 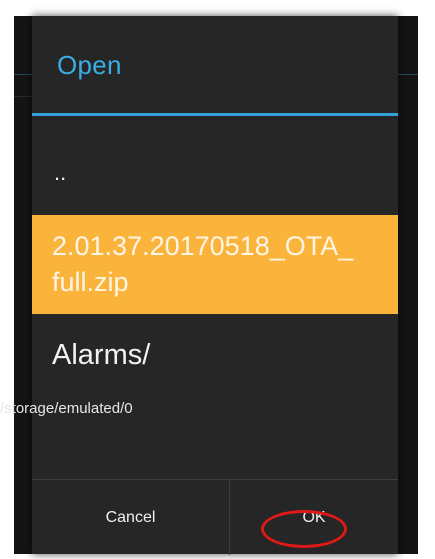 What do you see at coordinates (130, 517) in the screenshot?
I see `cancel-button: Cancel` at bounding box center [130, 517].